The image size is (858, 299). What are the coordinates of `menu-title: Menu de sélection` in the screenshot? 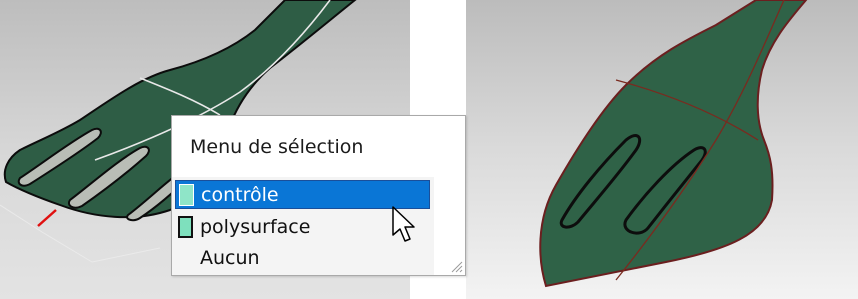 It's located at (277, 147).